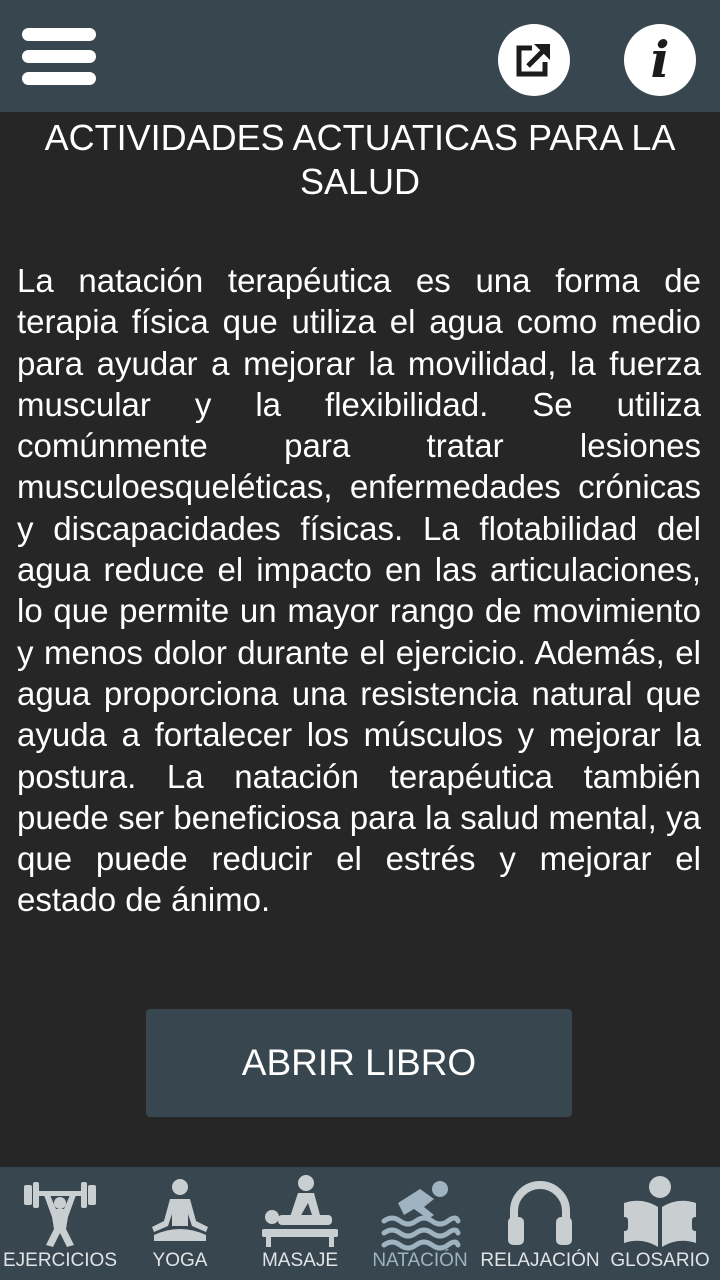  I want to click on top-app-bar: i, so click(360, 56).